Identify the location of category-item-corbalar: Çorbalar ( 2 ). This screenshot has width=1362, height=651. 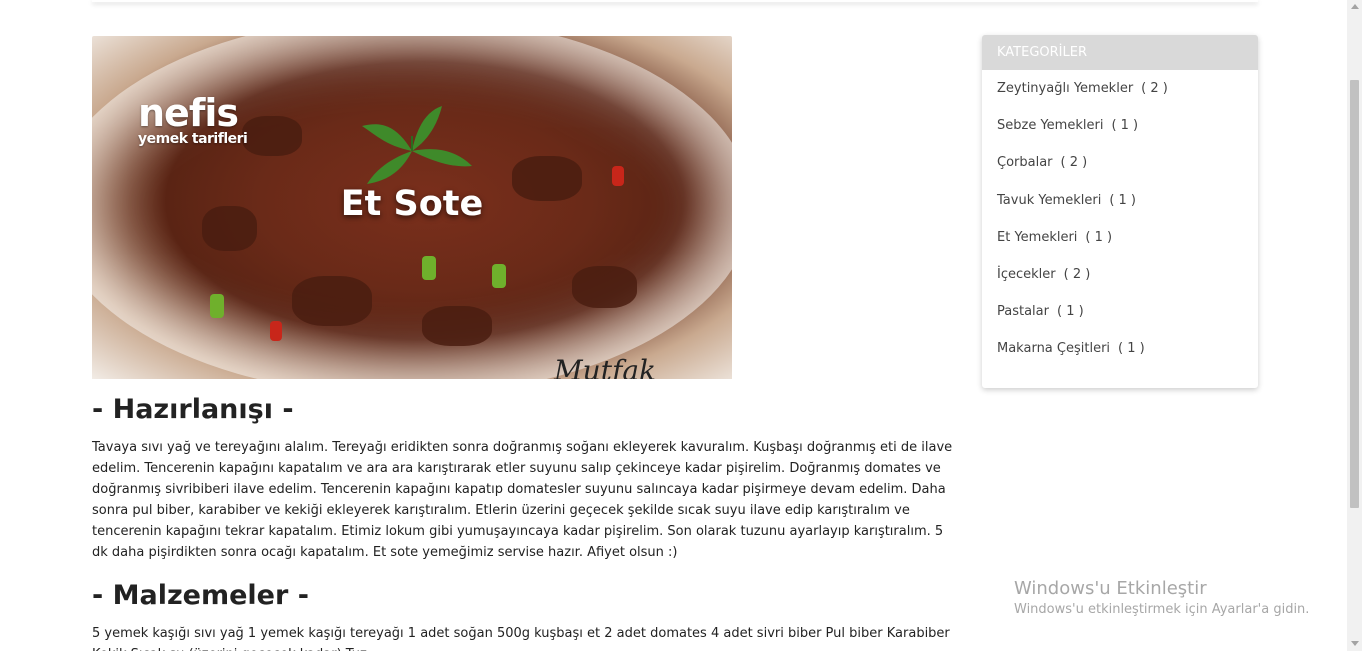
(1120, 170).